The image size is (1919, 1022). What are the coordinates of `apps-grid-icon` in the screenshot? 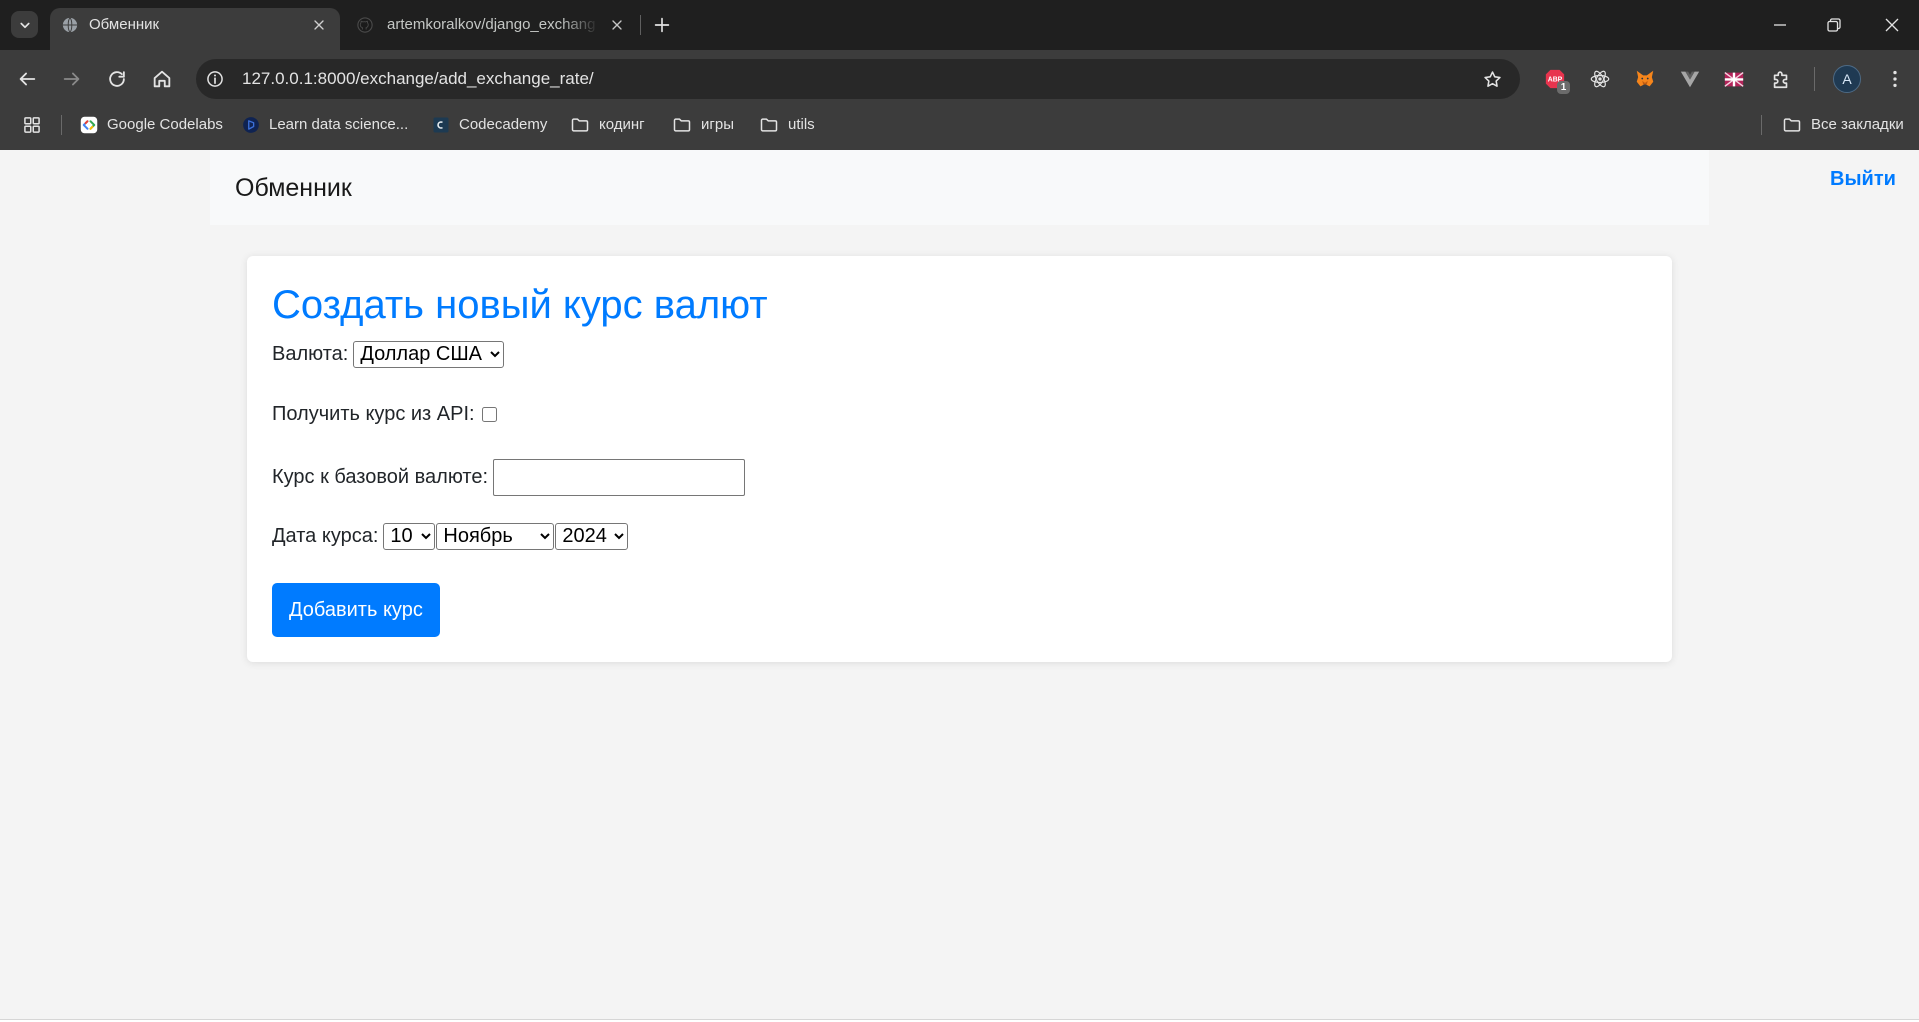 It's located at (32, 125).